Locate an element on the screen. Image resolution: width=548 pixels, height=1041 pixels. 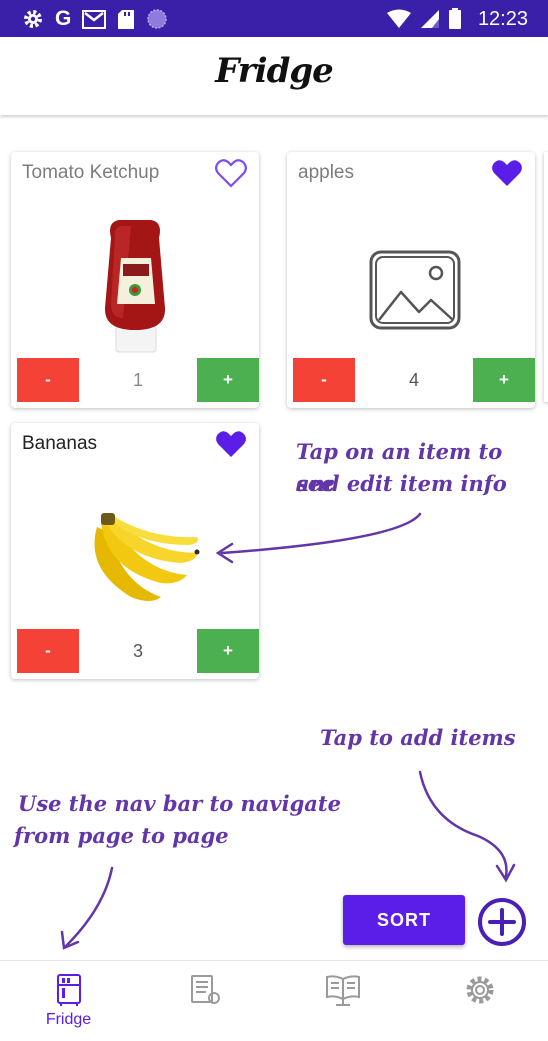
gear-icon is located at coordinates (479, 990).